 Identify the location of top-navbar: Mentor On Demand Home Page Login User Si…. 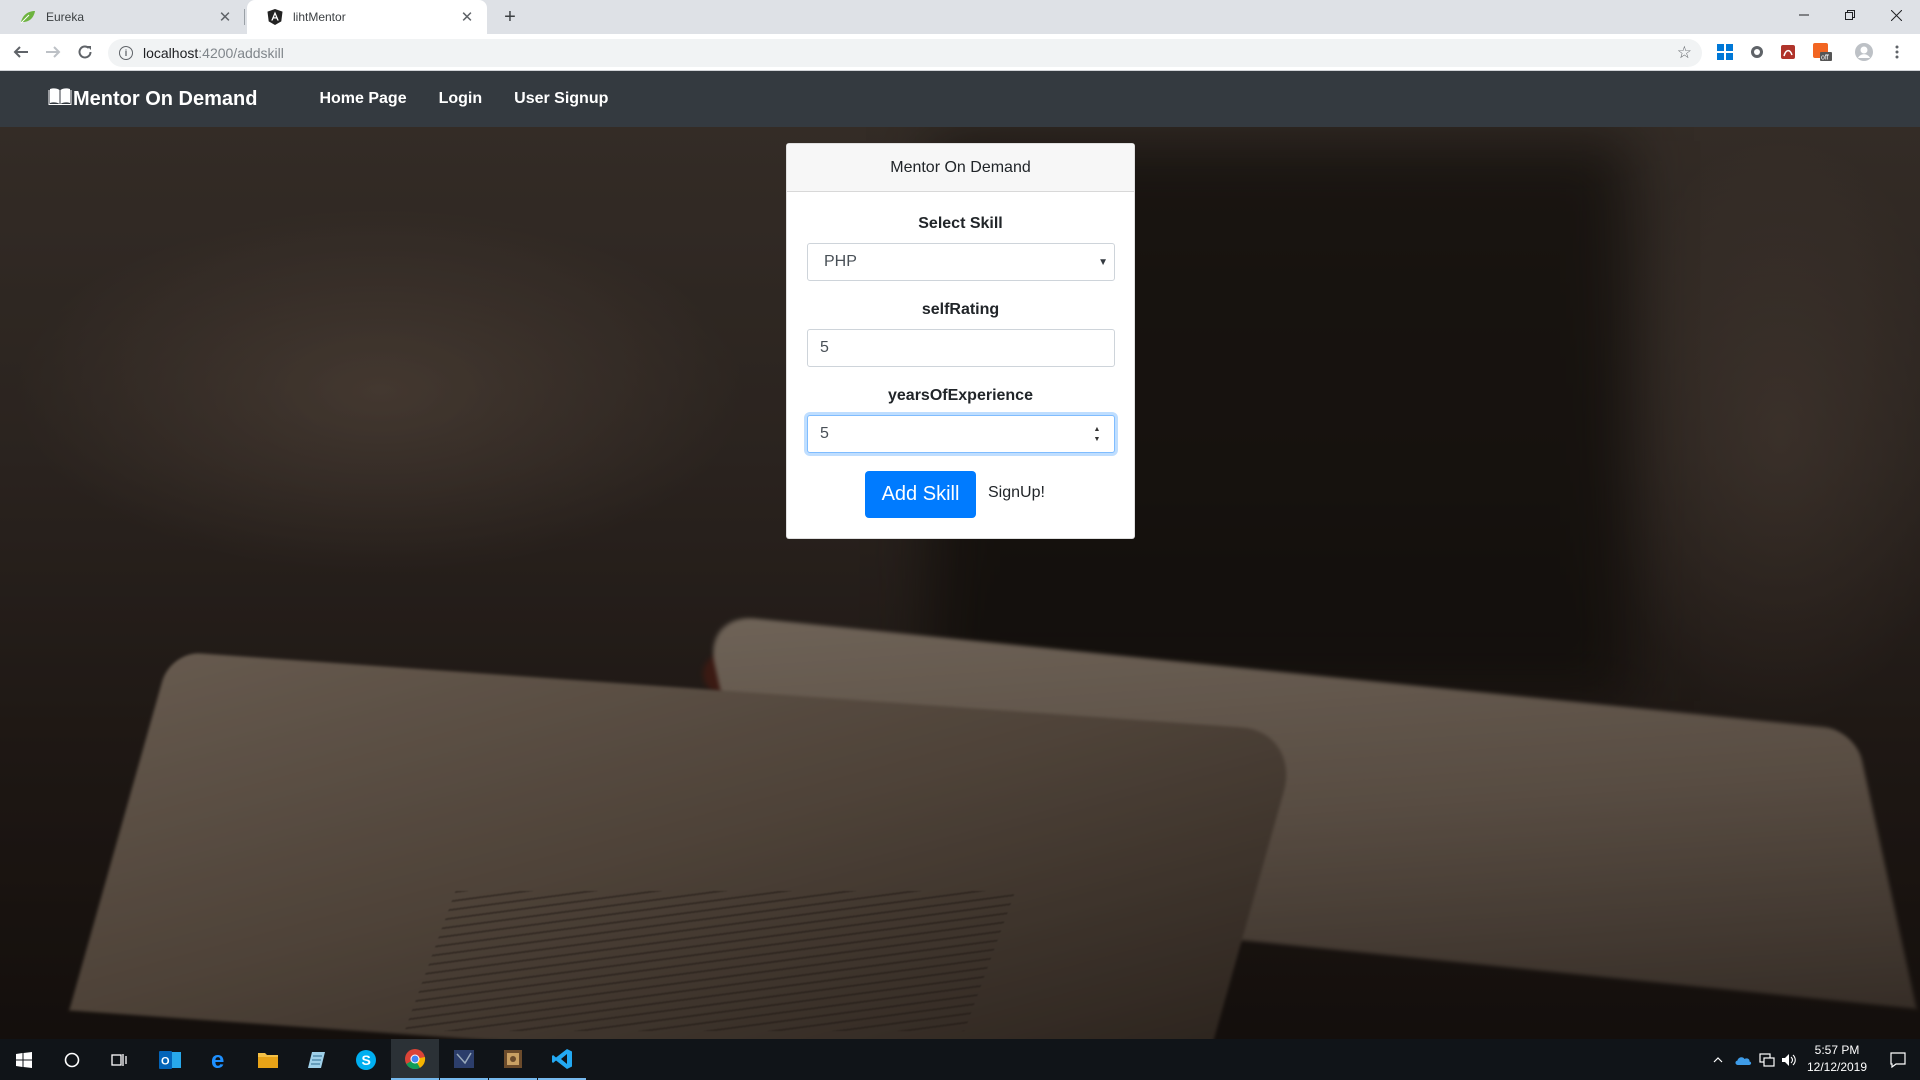
(960, 99).